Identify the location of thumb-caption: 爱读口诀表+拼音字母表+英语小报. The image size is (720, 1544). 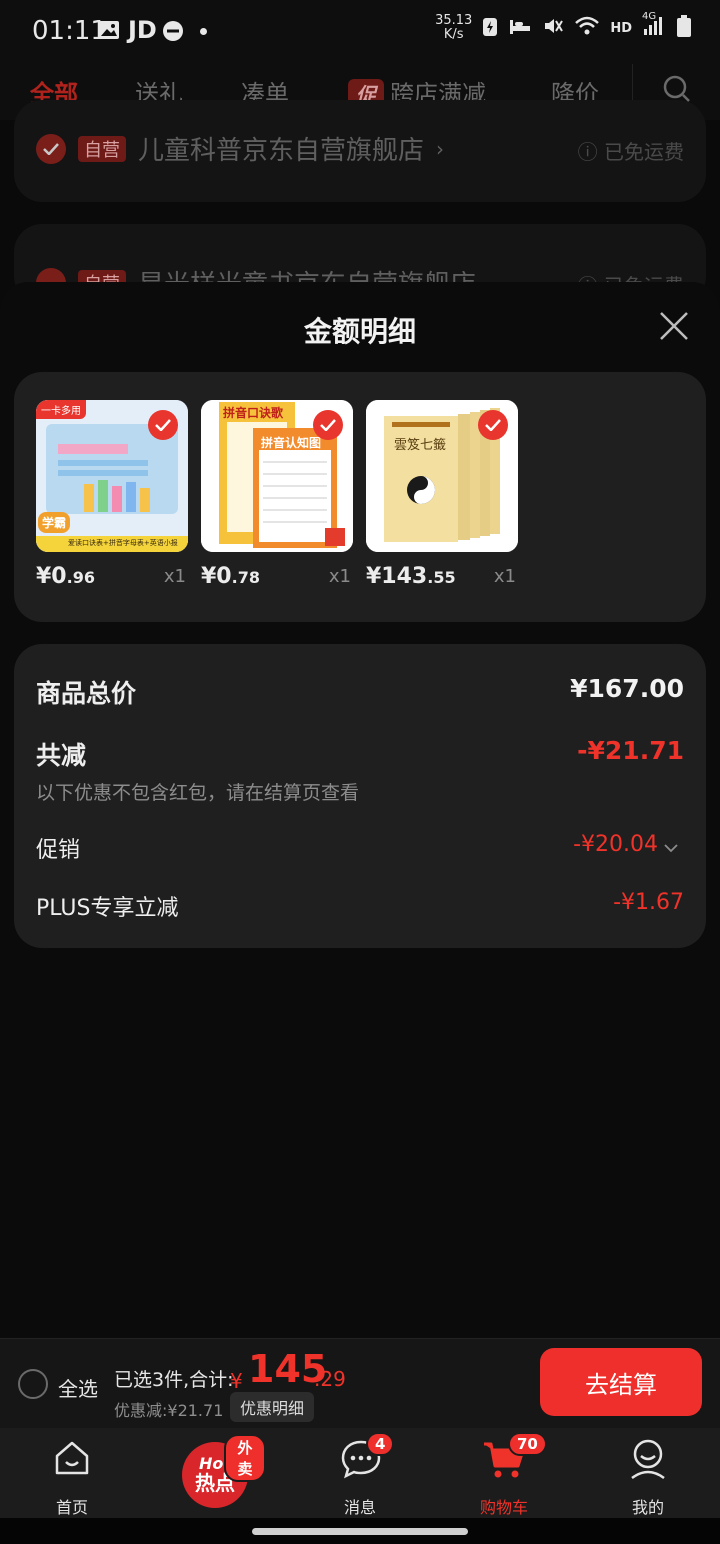
(123, 543).